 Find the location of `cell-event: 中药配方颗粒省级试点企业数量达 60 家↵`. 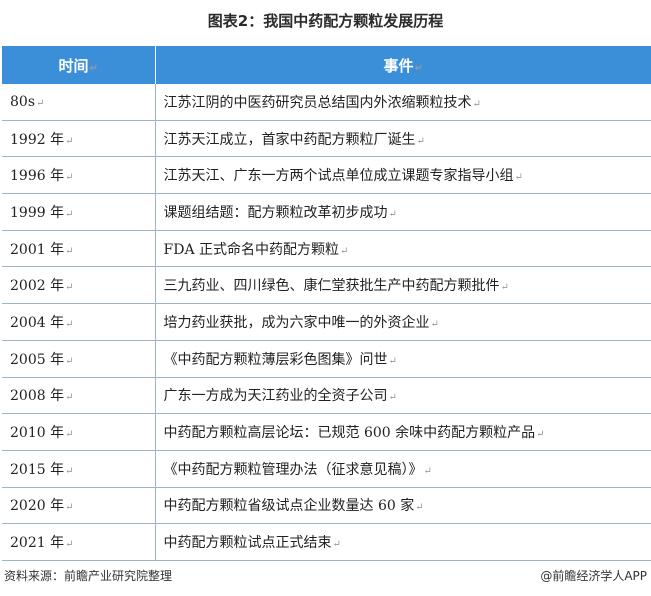

cell-event: 中药配方颗粒省级试点企业数量达 60 家↵ is located at coordinates (403, 506).